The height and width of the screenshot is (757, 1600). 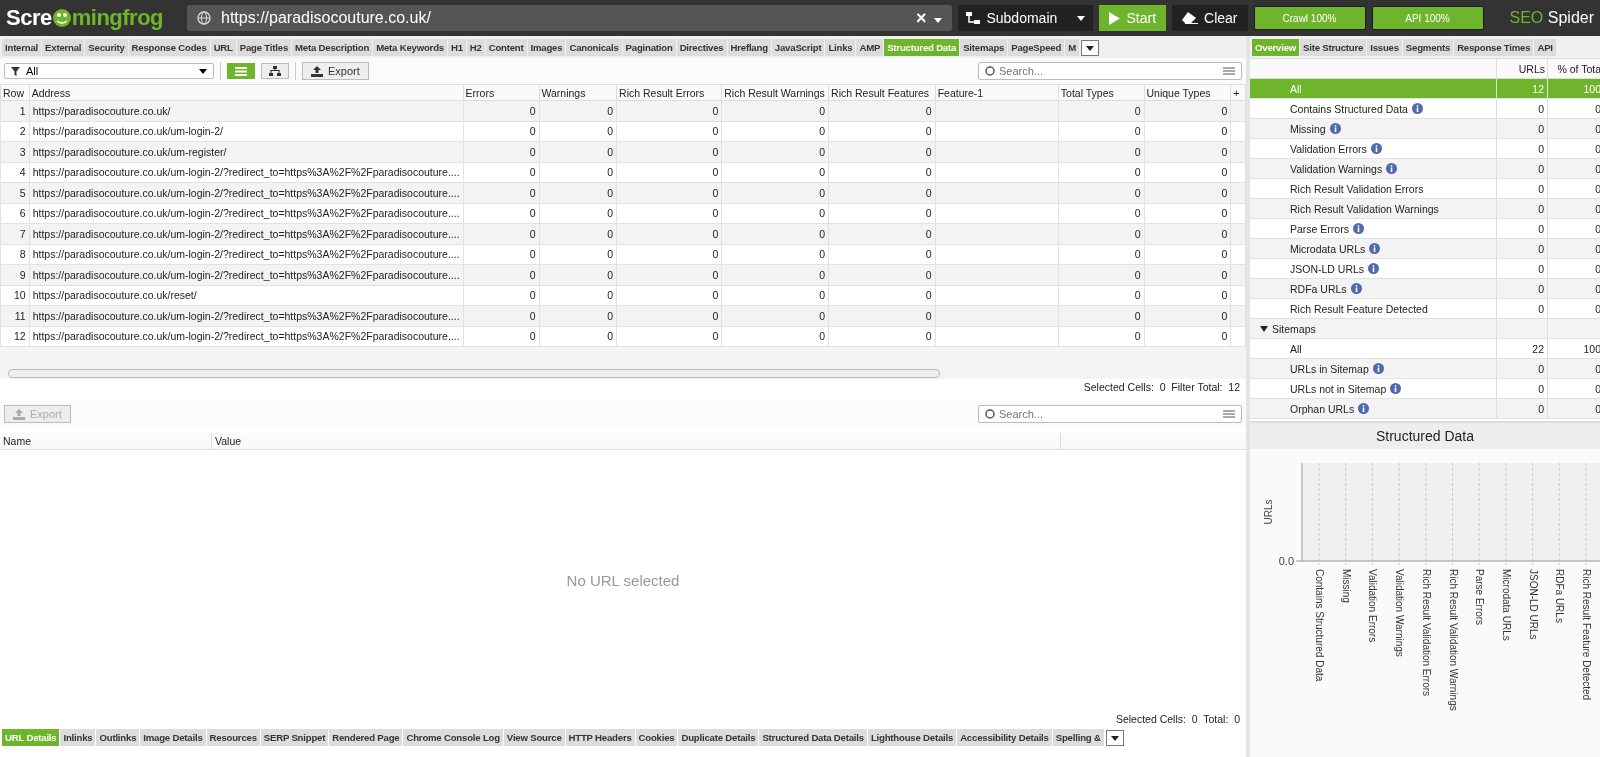 What do you see at coordinates (534, 737) in the screenshot?
I see `tab: View Source` at bounding box center [534, 737].